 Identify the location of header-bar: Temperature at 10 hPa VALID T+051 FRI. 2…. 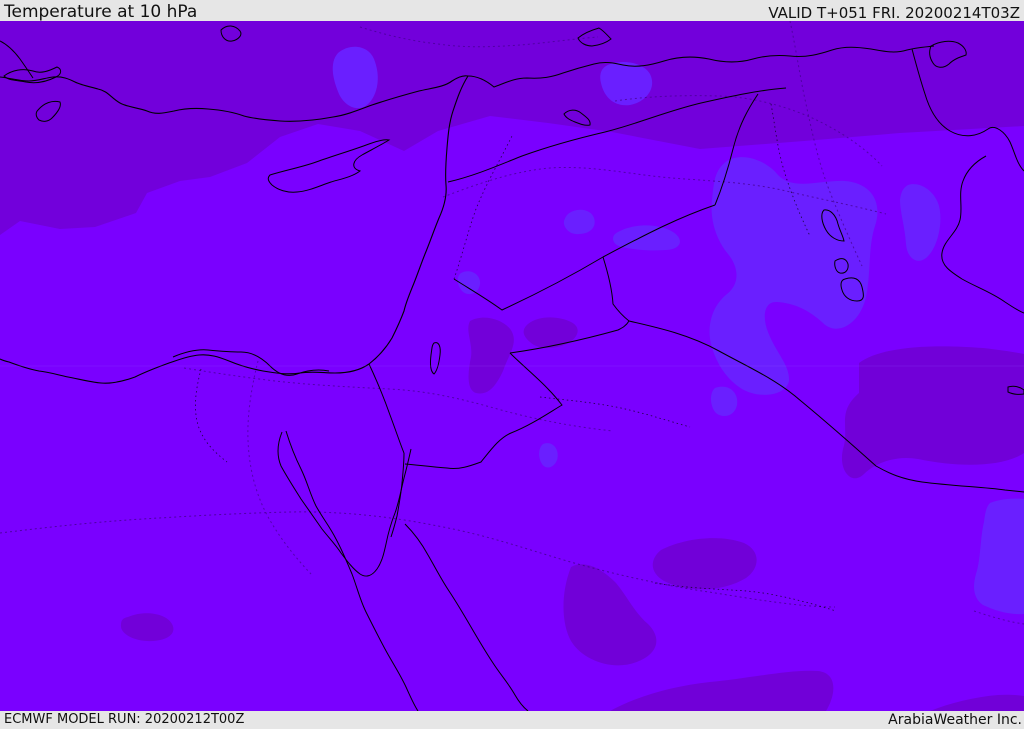
(512, 10).